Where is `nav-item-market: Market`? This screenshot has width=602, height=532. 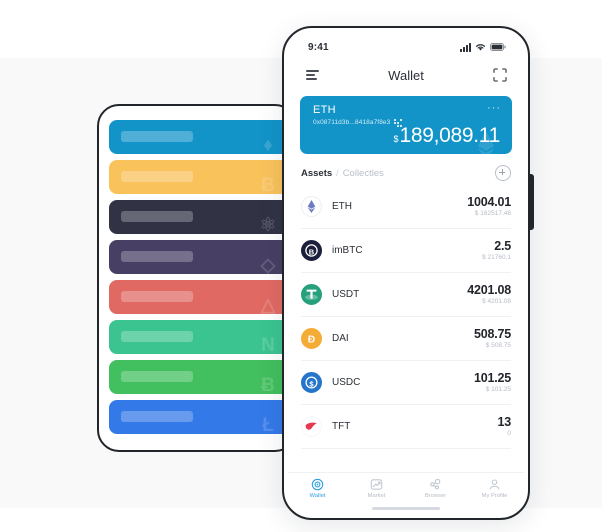
nav-item-market: Market is located at coordinates (376, 488).